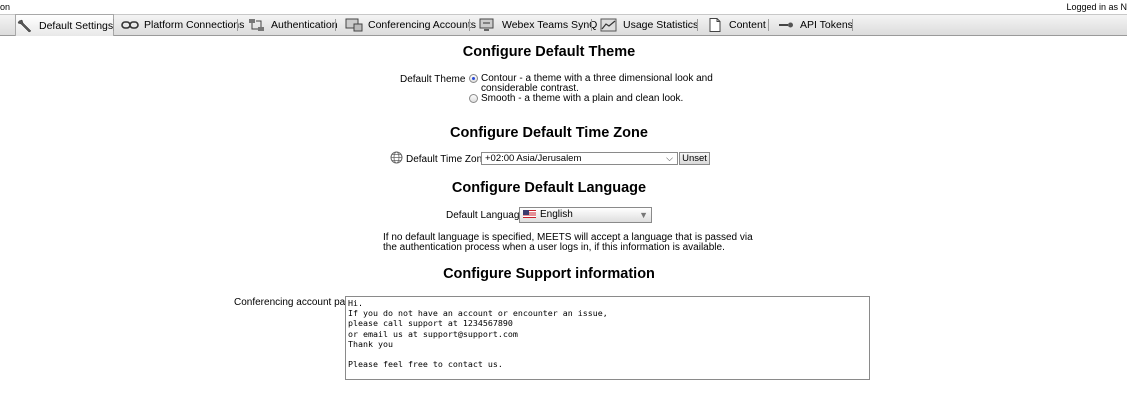 The width and height of the screenshot is (1127, 416). I want to click on us-flag-icon, so click(529, 214).